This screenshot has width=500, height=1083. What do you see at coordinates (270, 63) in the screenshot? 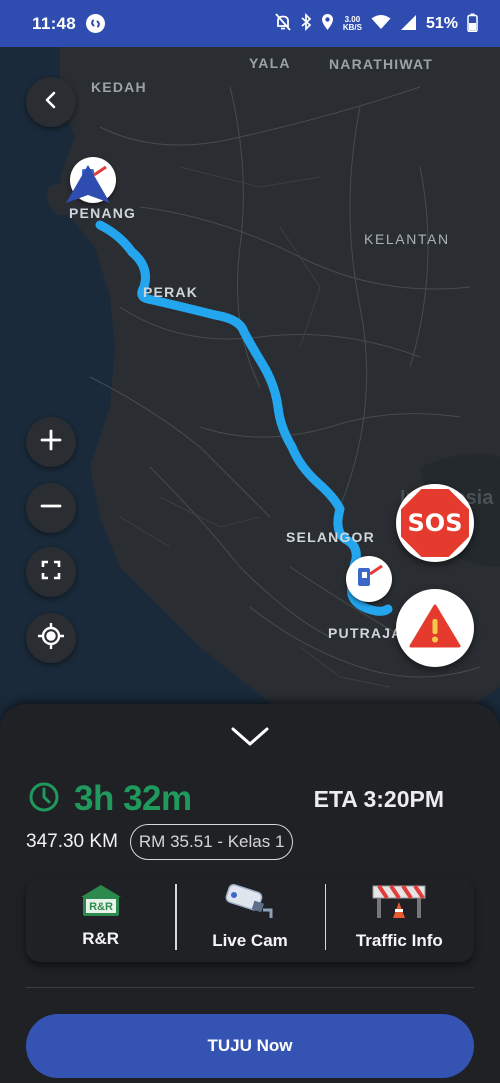
I see `map-label-yala: YALA` at bounding box center [270, 63].